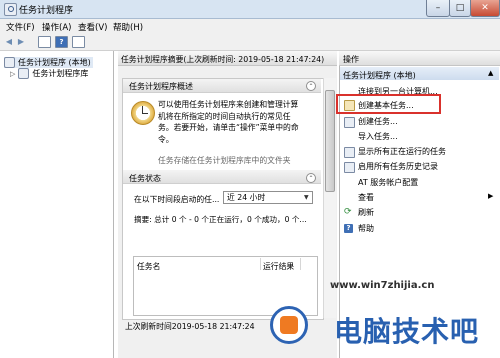 The image size is (500, 358). I want to click on running-tasks-icon, so click(349, 152).